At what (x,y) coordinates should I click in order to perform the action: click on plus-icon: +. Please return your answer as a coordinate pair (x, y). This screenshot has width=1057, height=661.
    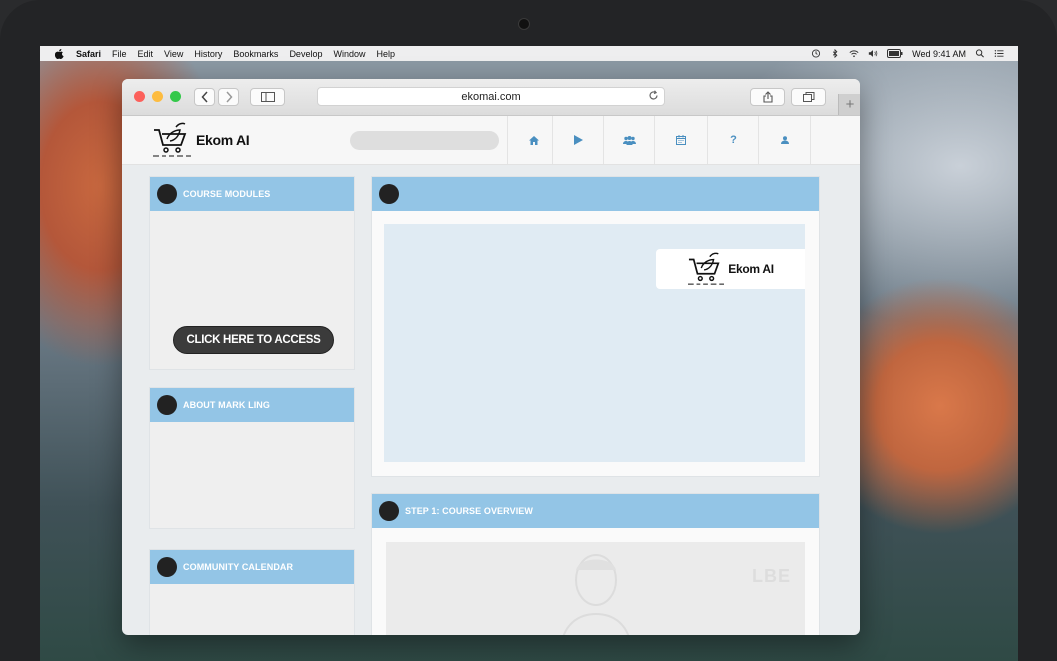
    Looking at the image, I should click on (850, 104).